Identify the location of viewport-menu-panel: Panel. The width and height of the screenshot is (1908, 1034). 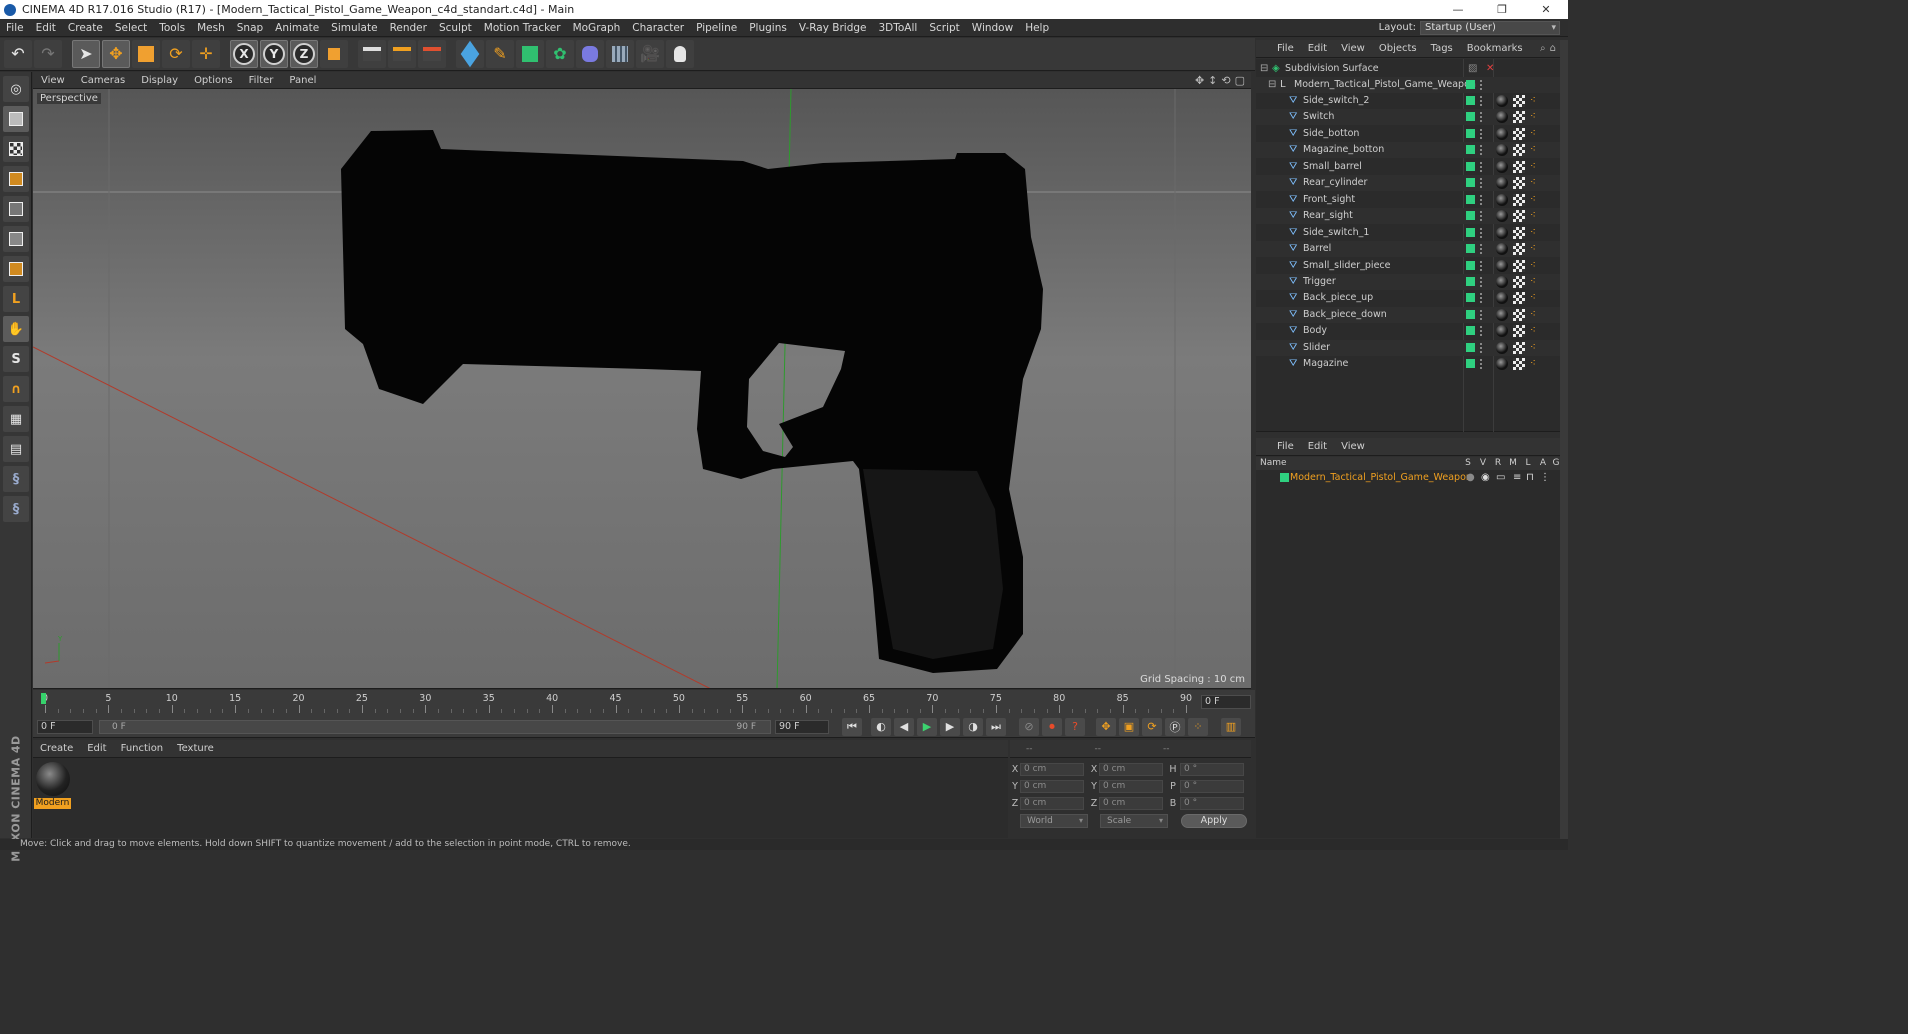
(302, 80).